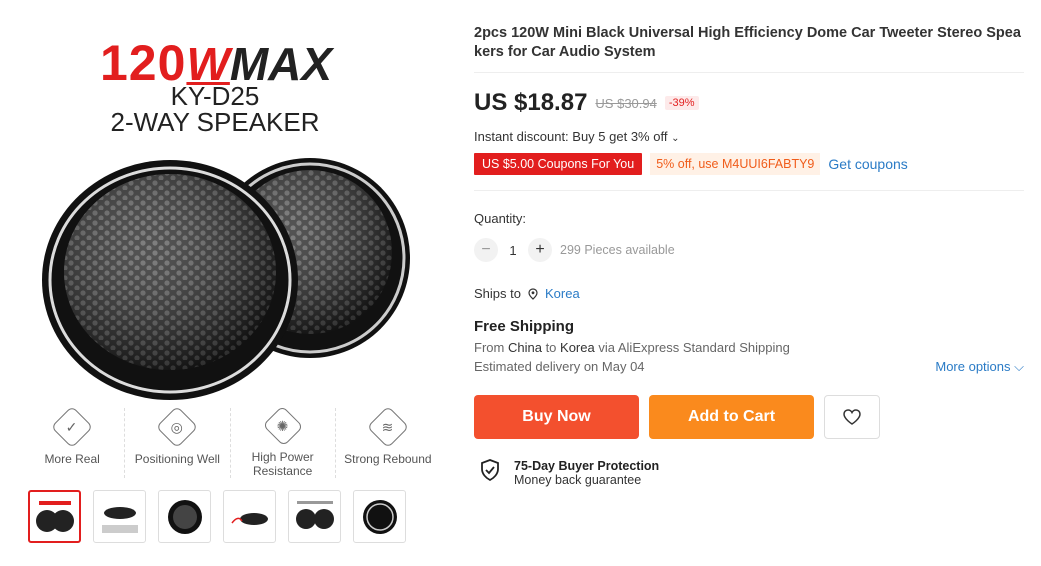  What do you see at coordinates (749, 190) in the screenshot?
I see `divider` at bounding box center [749, 190].